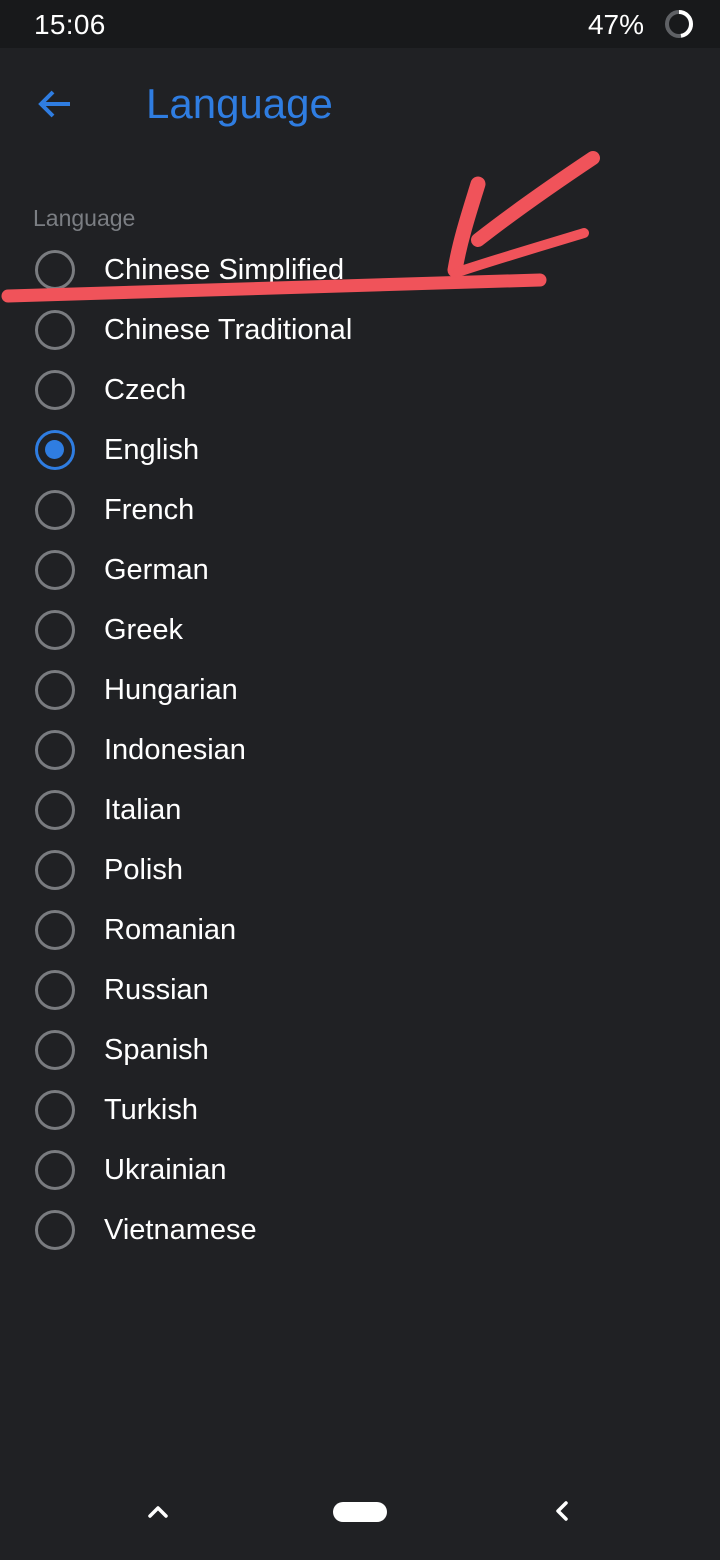 This screenshot has height=1560, width=720. What do you see at coordinates (615, 24) in the screenshot?
I see `battery-percent: 47%` at bounding box center [615, 24].